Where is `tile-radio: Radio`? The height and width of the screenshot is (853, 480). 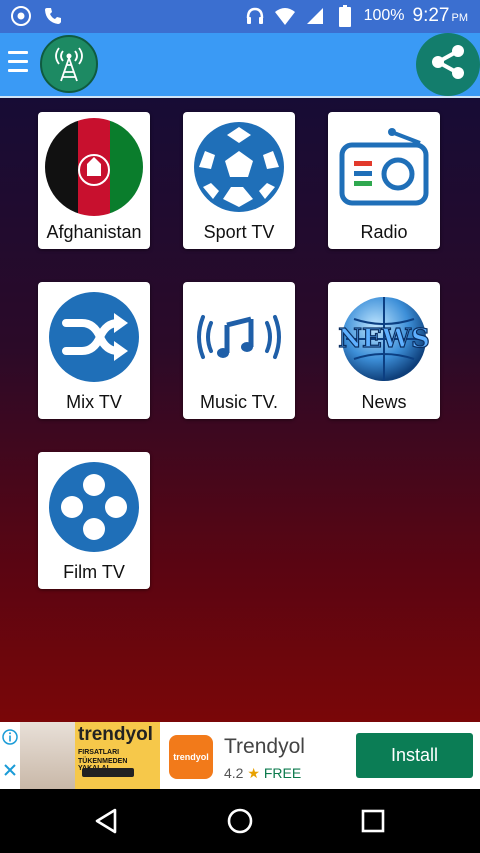
tile-radio: Radio is located at coordinates (384, 180).